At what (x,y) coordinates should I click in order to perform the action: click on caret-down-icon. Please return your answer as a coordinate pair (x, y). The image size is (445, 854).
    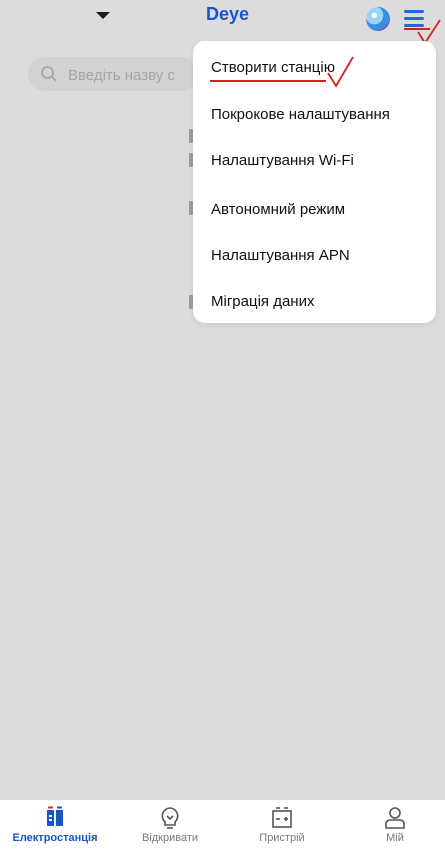
    Looking at the image, I should click on (103, 15).